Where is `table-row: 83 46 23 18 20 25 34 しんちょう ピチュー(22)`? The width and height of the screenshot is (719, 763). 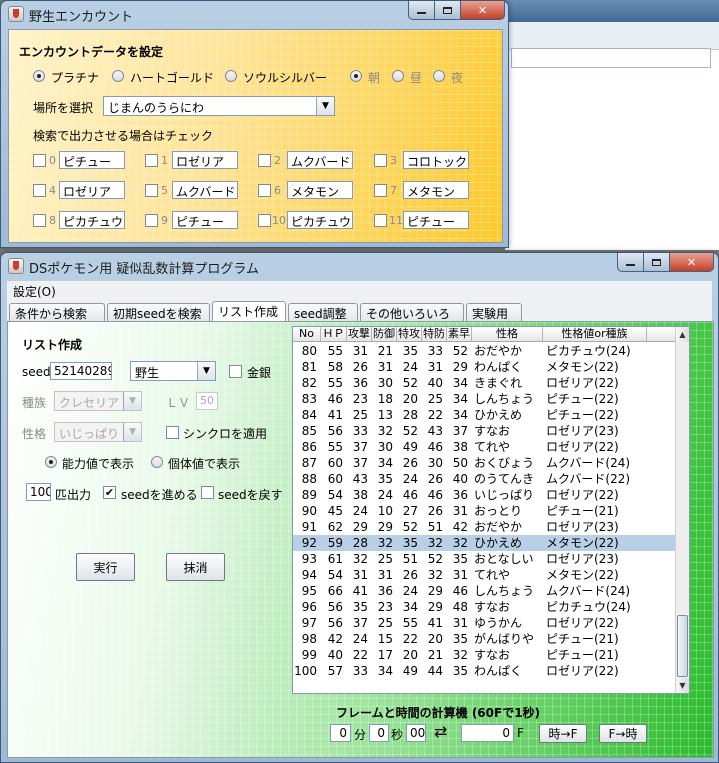
table-row: 83 46 23 18 20 25 34 しんちょう ピチュー(22) is located at coordinates (485, 399).